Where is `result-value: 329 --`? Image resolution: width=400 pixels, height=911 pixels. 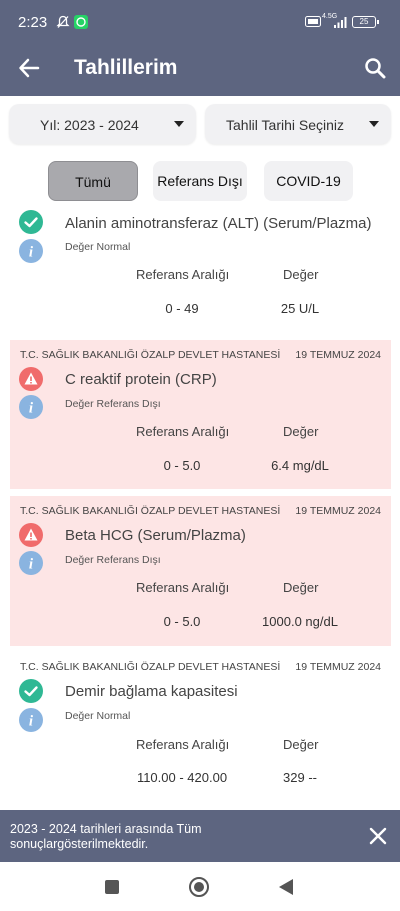 result-value: 329 -- is located at coordinates (300, 777).